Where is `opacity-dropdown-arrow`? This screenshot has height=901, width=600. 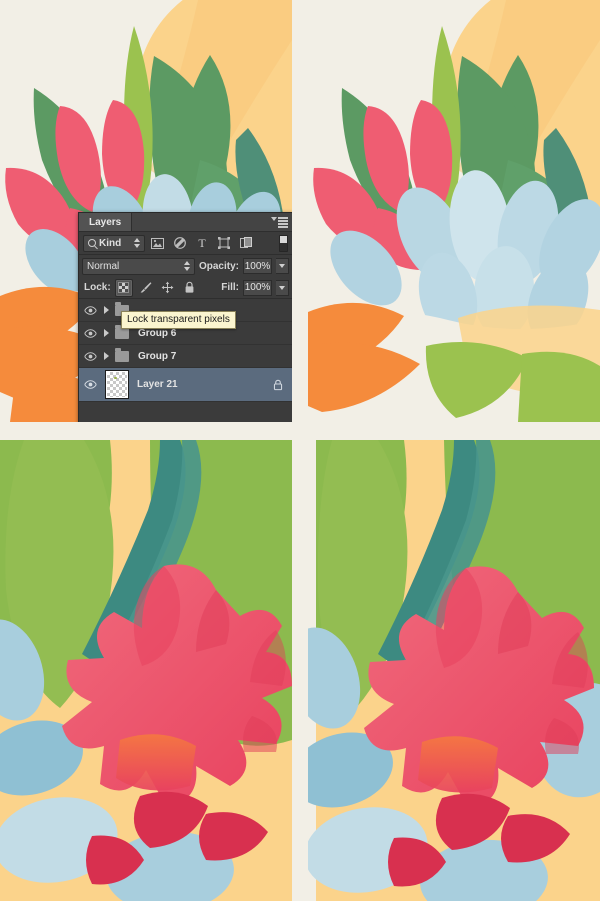
opacity-dropdown-arrow is located at coordinates (282, 266).